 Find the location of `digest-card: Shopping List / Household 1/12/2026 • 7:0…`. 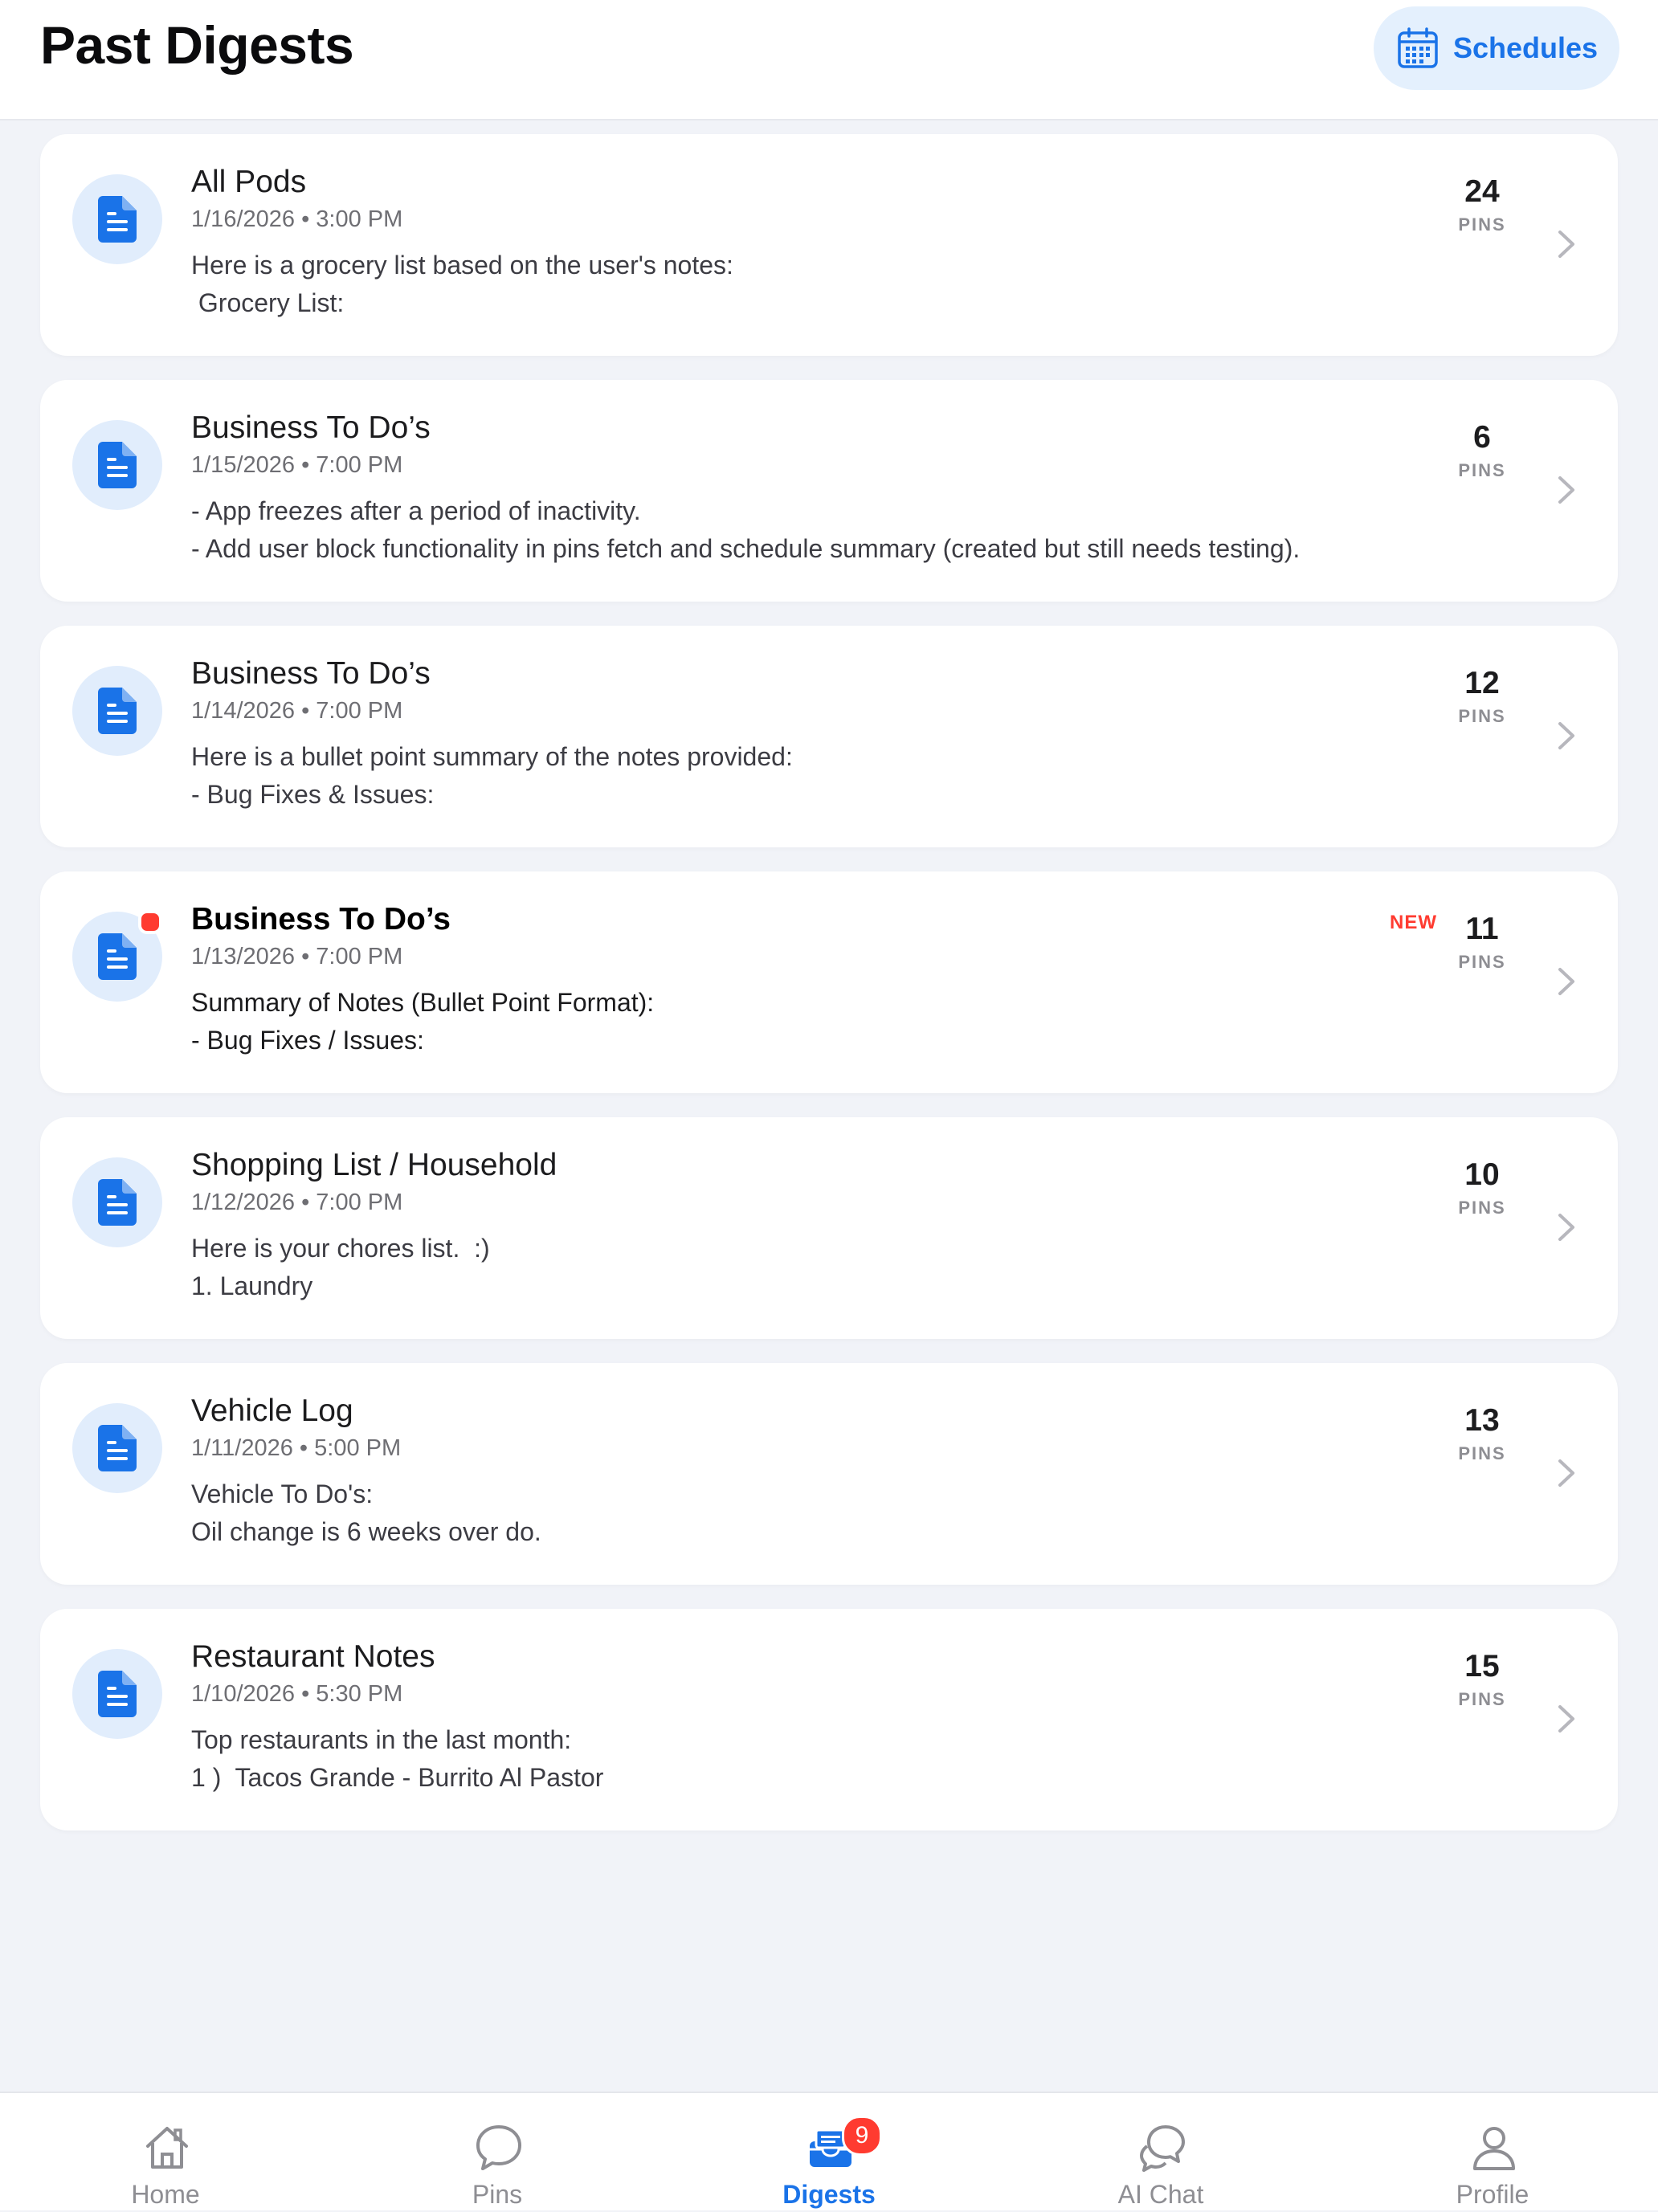

digest-card: Shopping List / Household 1/12/2026 • 7:0… is located at coordinates (829, 1228).